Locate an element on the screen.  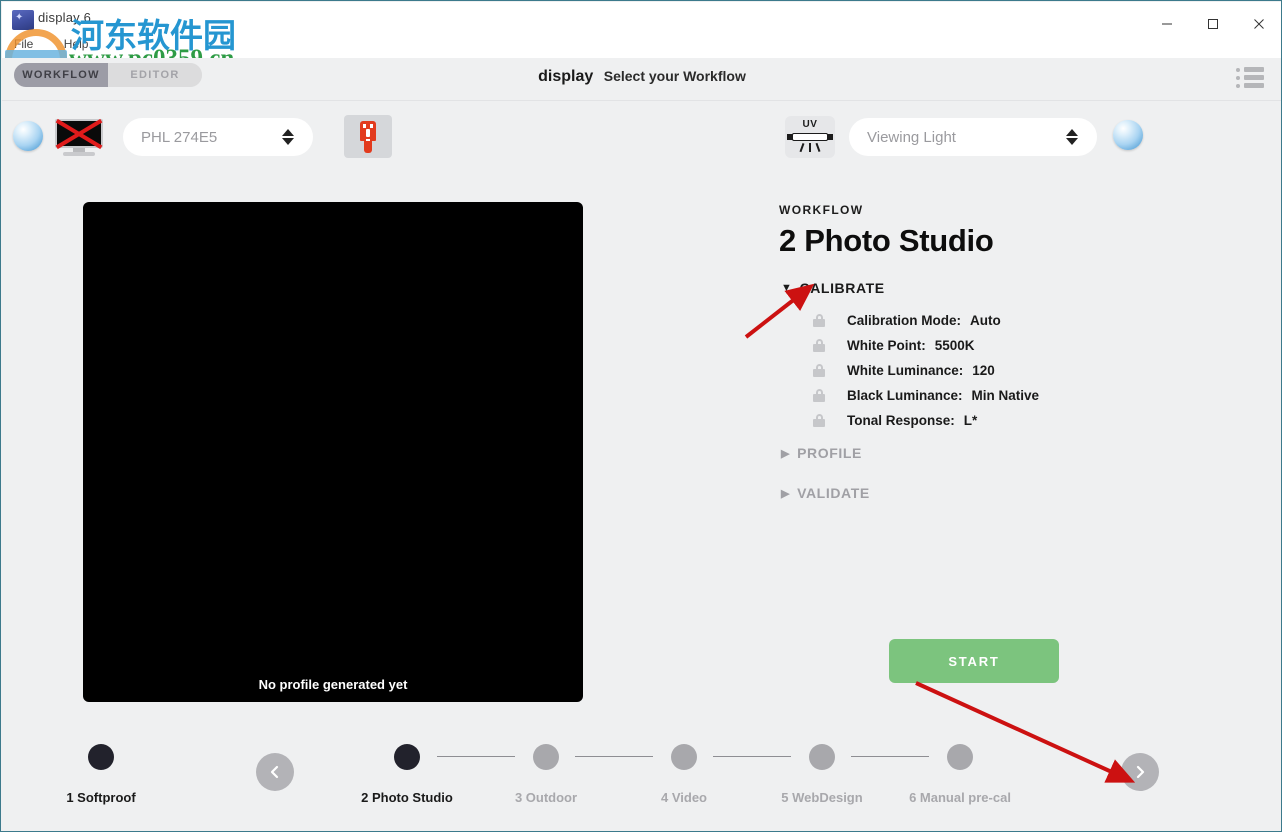
monitor-select: PHL 274E5 is located at coordinates (218, 137).